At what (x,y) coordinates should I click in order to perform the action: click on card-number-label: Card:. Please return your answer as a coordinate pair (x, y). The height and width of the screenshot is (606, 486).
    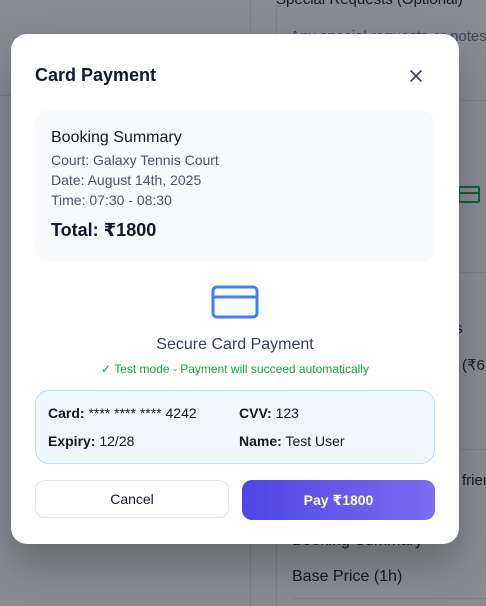
    Looking at the image, I should click on (66, 413).